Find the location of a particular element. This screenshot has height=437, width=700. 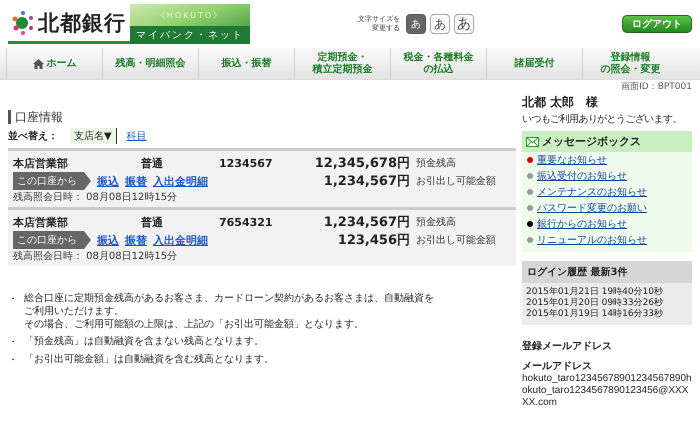

nav-tab: ホーム is located at coordinates (54, 63).